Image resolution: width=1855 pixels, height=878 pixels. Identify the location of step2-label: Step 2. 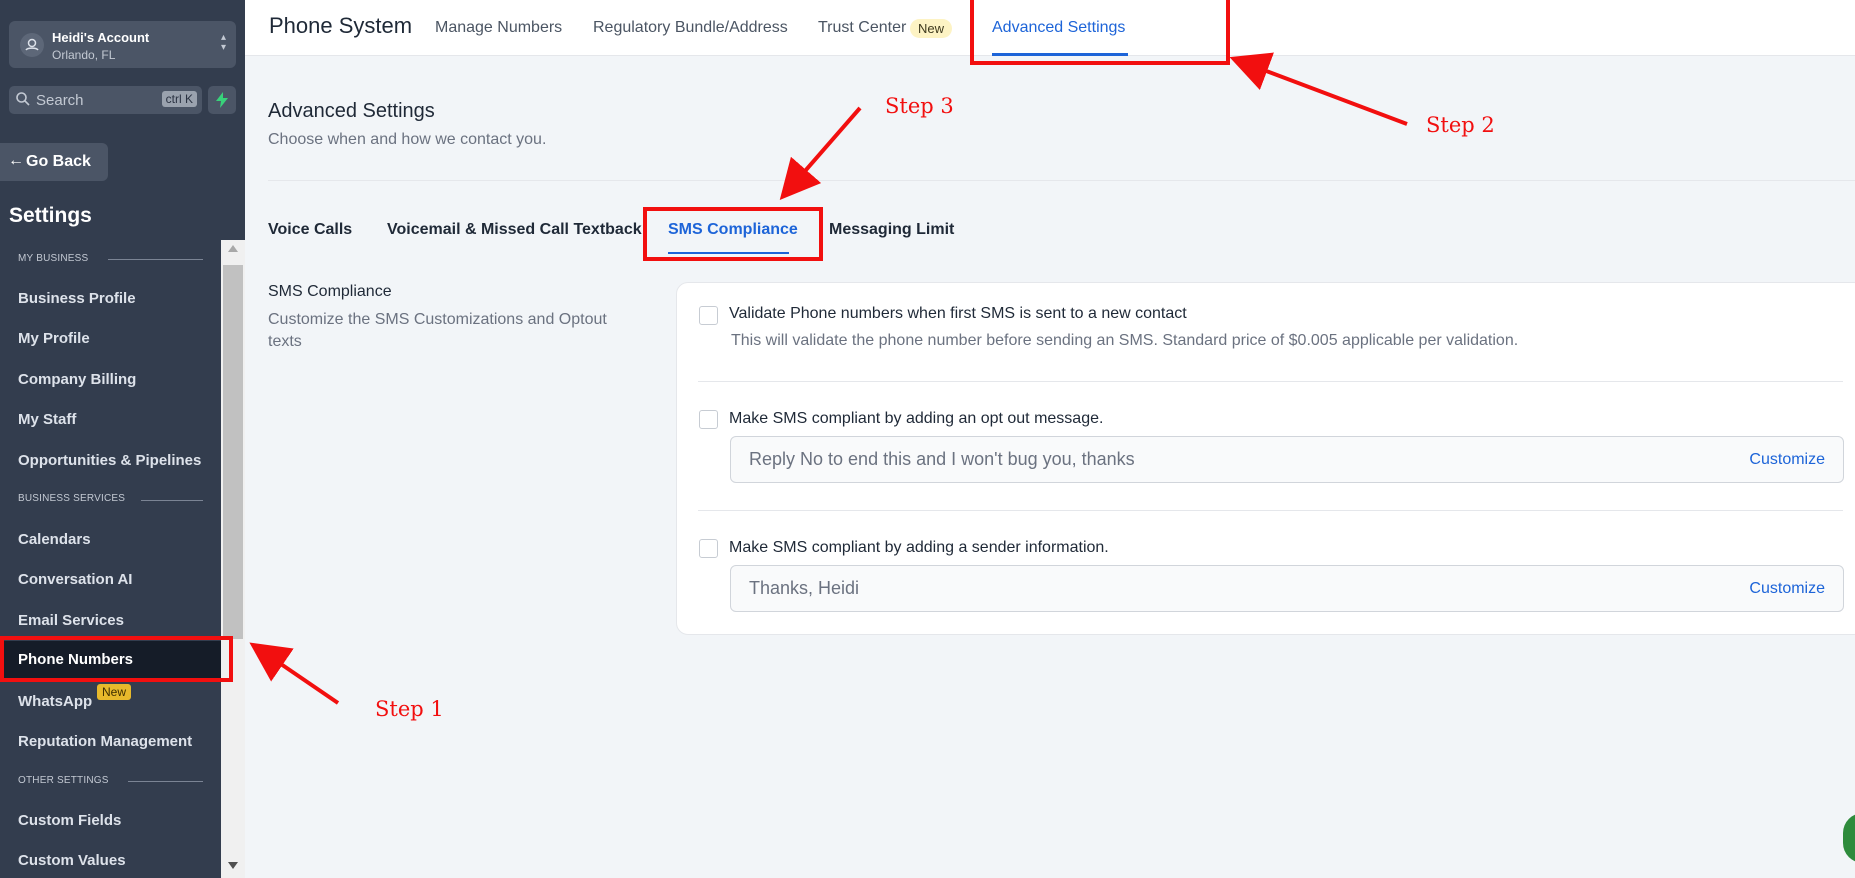
(1460, 125).